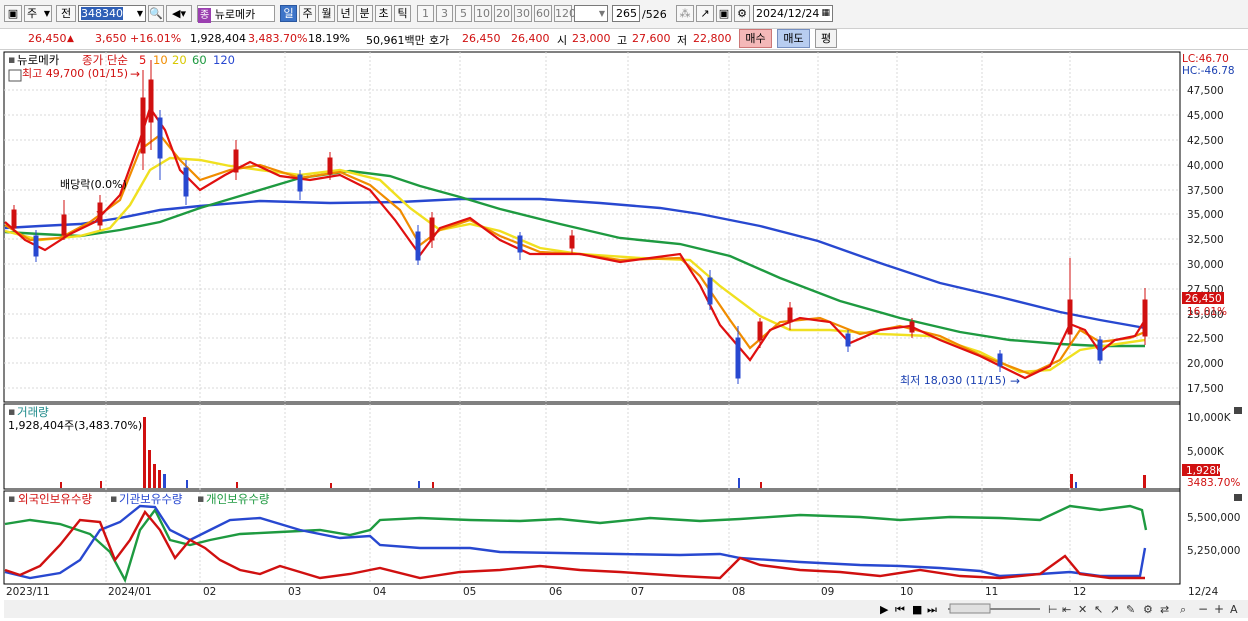 The height and width of the screenshot is (621, 1248). What do you see at coordinates (288, 13) in the screenshot?
I see `period-day: 일` at bounding box center [288, 13].